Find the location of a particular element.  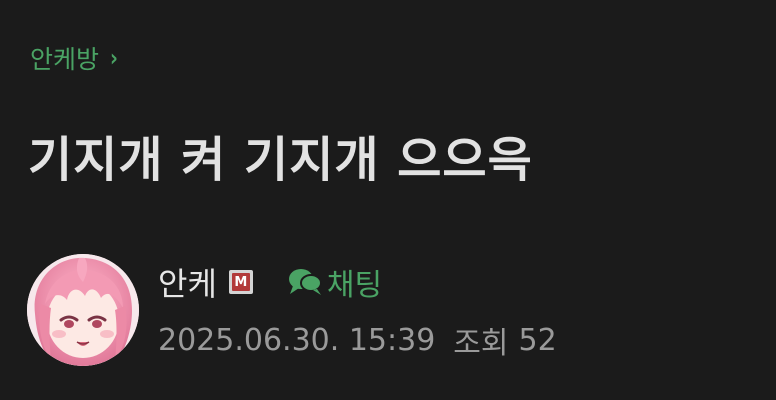

manager-badge: M is located at coordinates (240, 282).